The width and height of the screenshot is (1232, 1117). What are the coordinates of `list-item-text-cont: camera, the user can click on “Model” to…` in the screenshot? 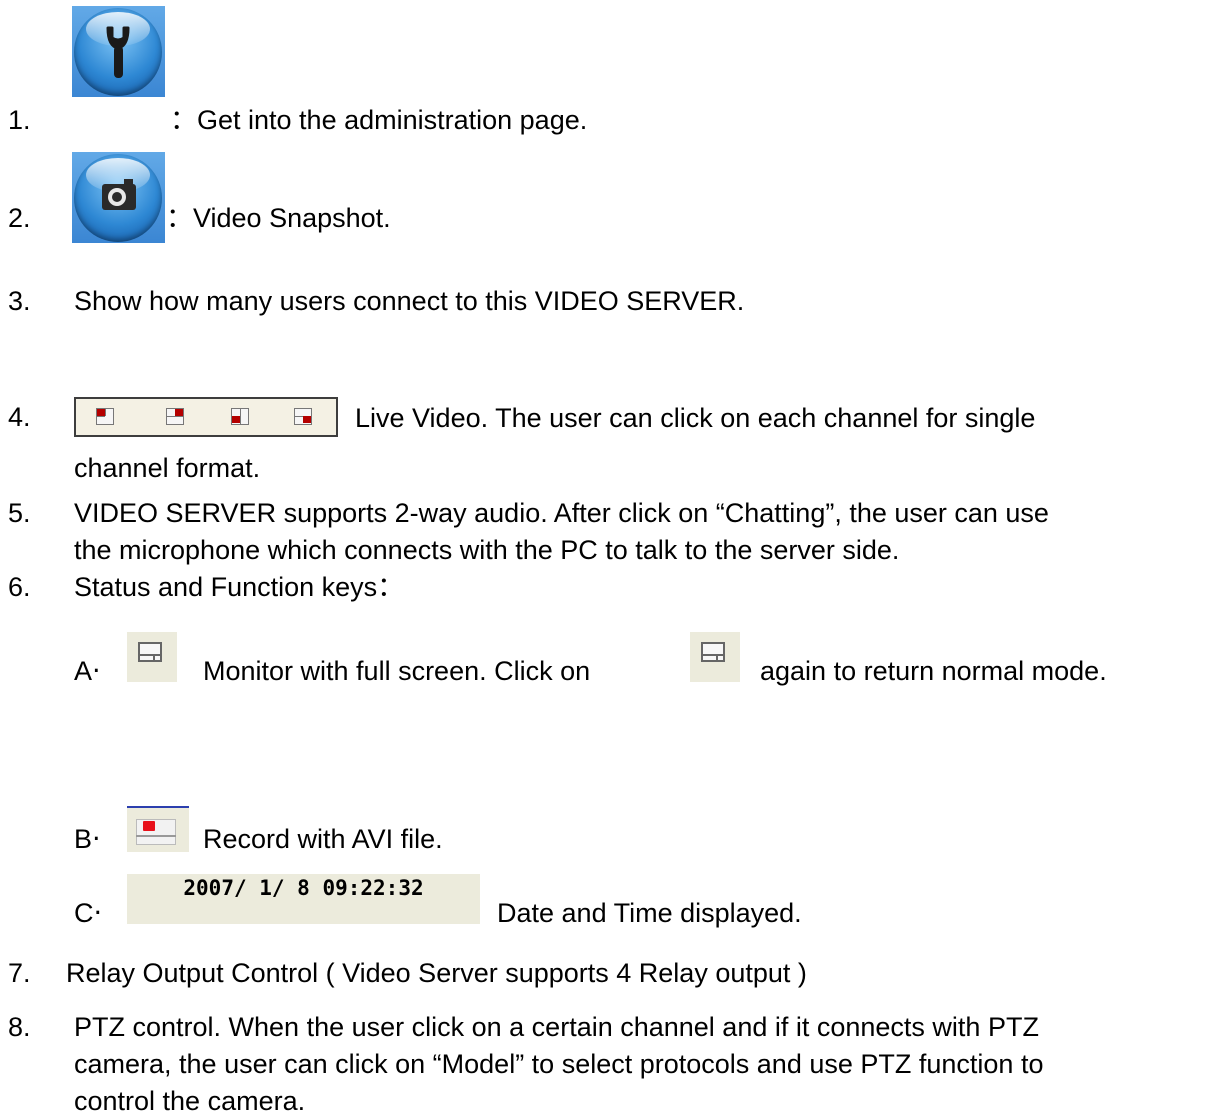 It's located at (559, 1064).